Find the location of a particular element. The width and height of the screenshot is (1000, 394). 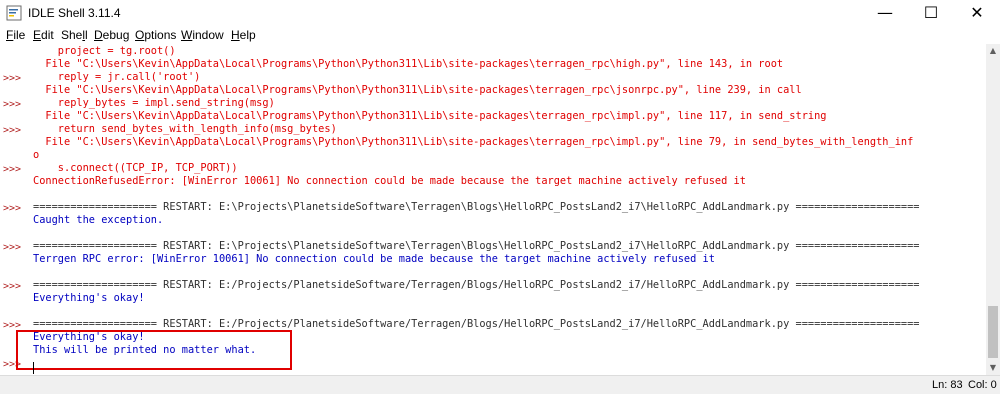

menu-debug: Debug is located at coordinates (111, 35).